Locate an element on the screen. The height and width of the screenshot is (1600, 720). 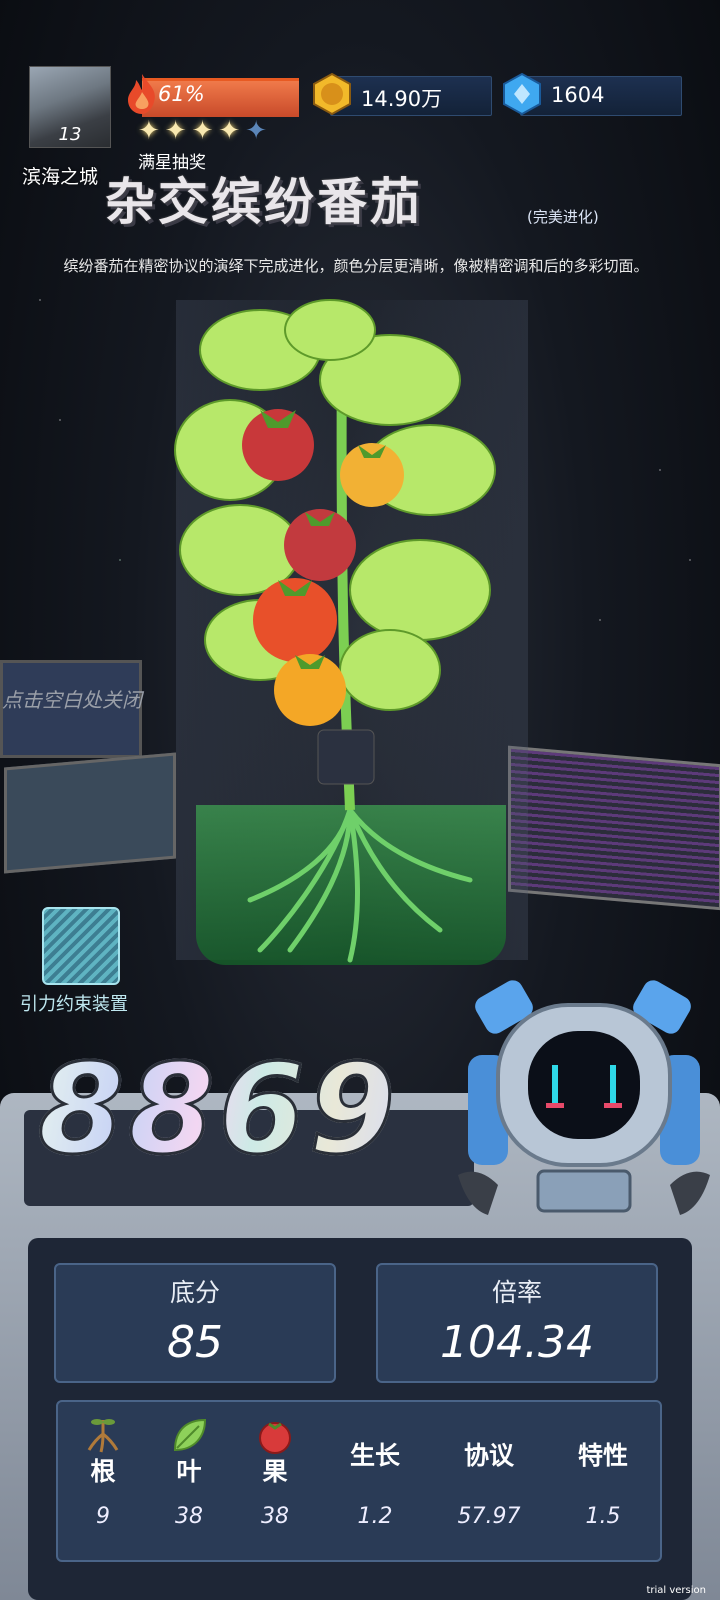
base-score-label: 底分 is located at coordinates (194, 1292).